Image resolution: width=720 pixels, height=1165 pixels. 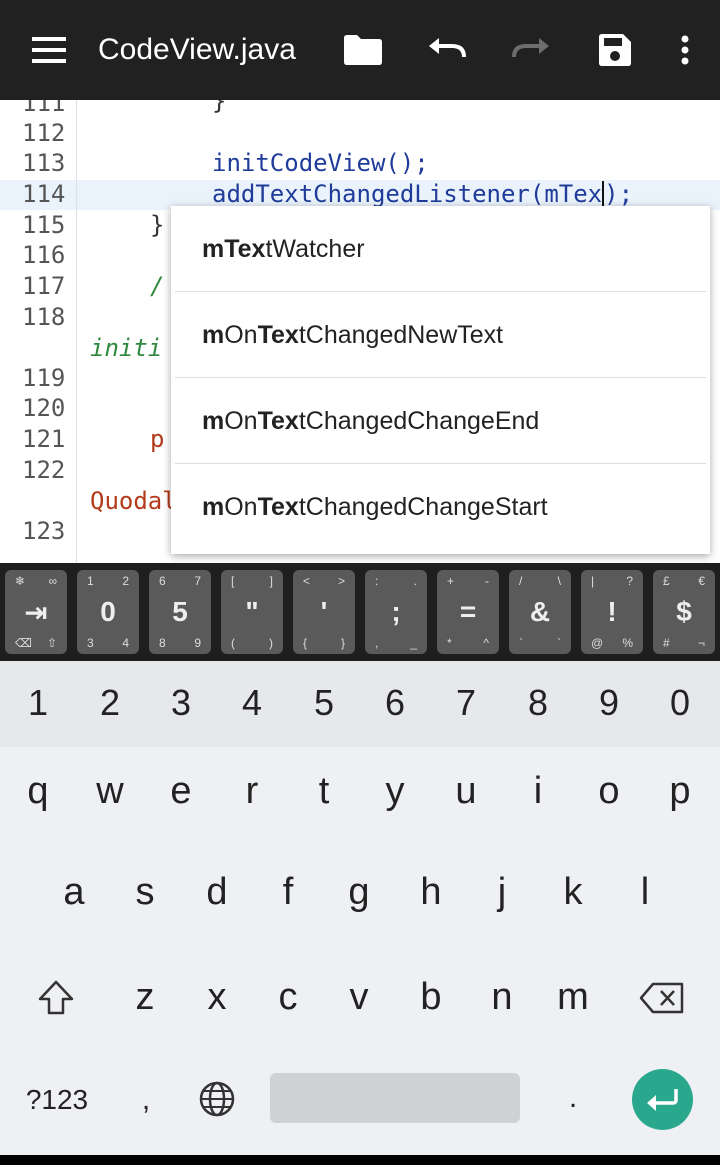 What do you see at coordinates (593, 581) in the screenshot?
I see `symbol-alt: |` at bounding box center [593, 581].